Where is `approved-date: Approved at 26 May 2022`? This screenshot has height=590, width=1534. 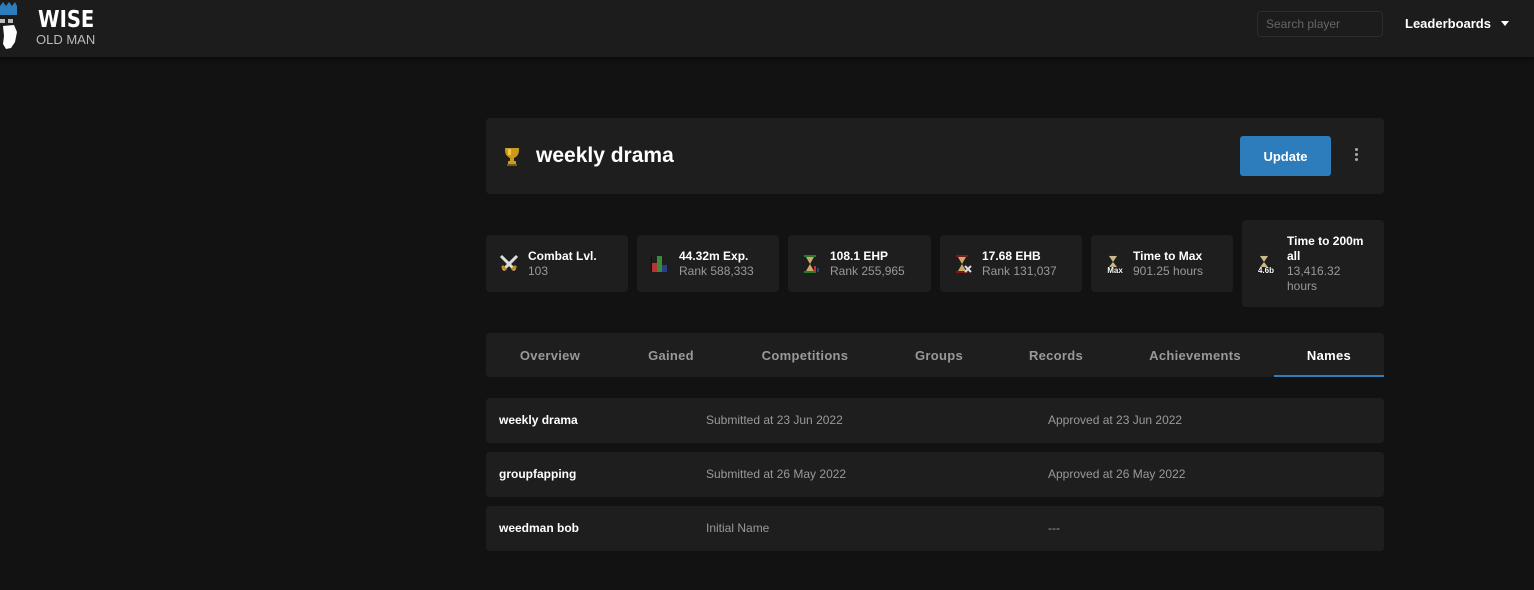
approved-date: Approved at 26 May 2022 is located at coordinates (1117, 474).